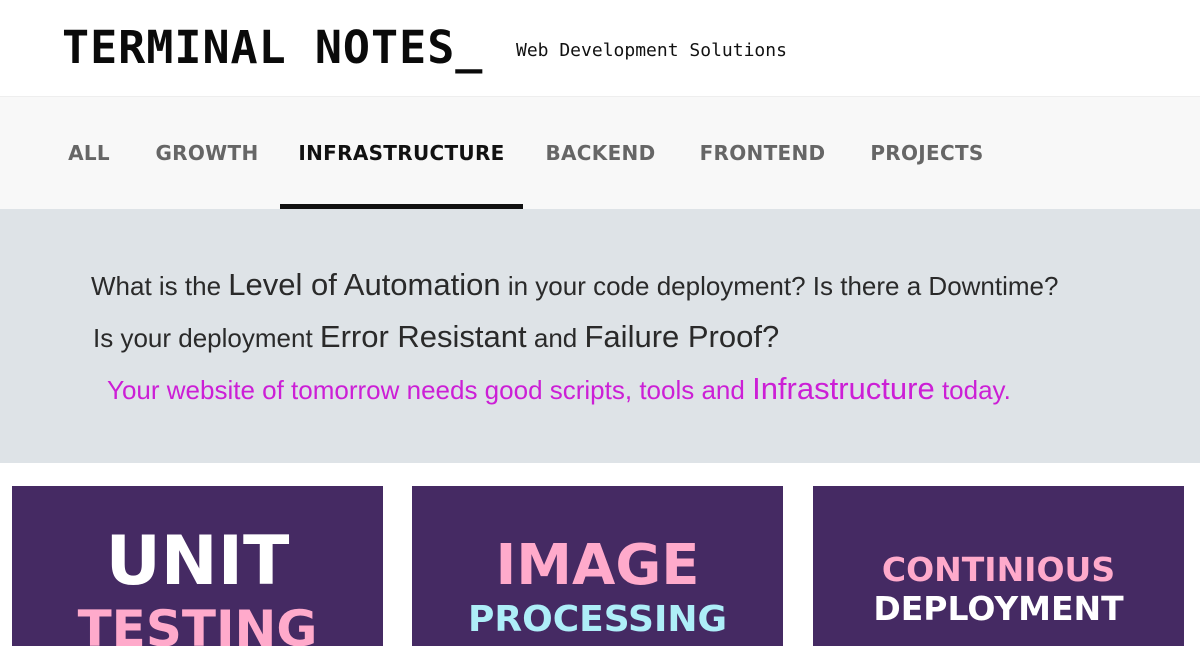 Image resolution: width=1200 pixels, height=646 pixels. What do you see at coordinates (203, 338) in the screenshot?
I see `hero-text: Is your deployment` at bounding box center [203, 338].